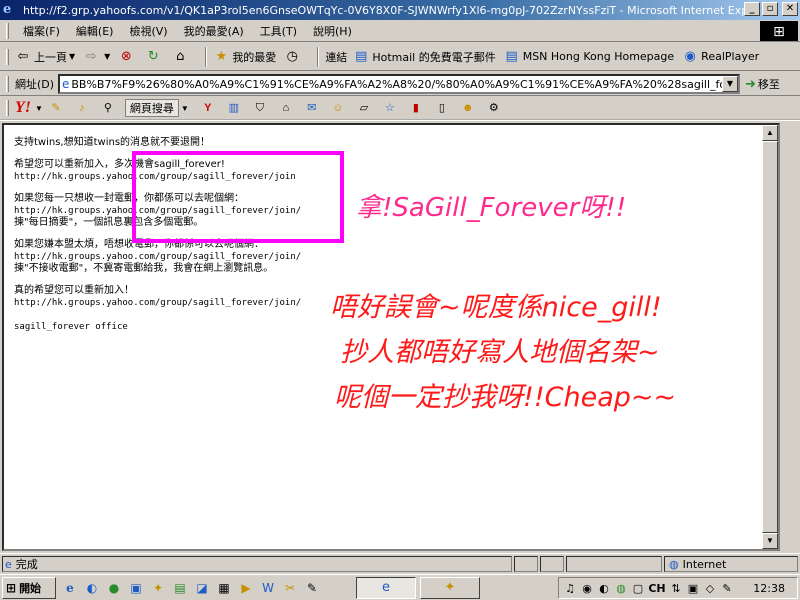 The height and width of the screenshot is (600, 800). I want to click on bookmarks-icon: ▥, so click(234, 108).